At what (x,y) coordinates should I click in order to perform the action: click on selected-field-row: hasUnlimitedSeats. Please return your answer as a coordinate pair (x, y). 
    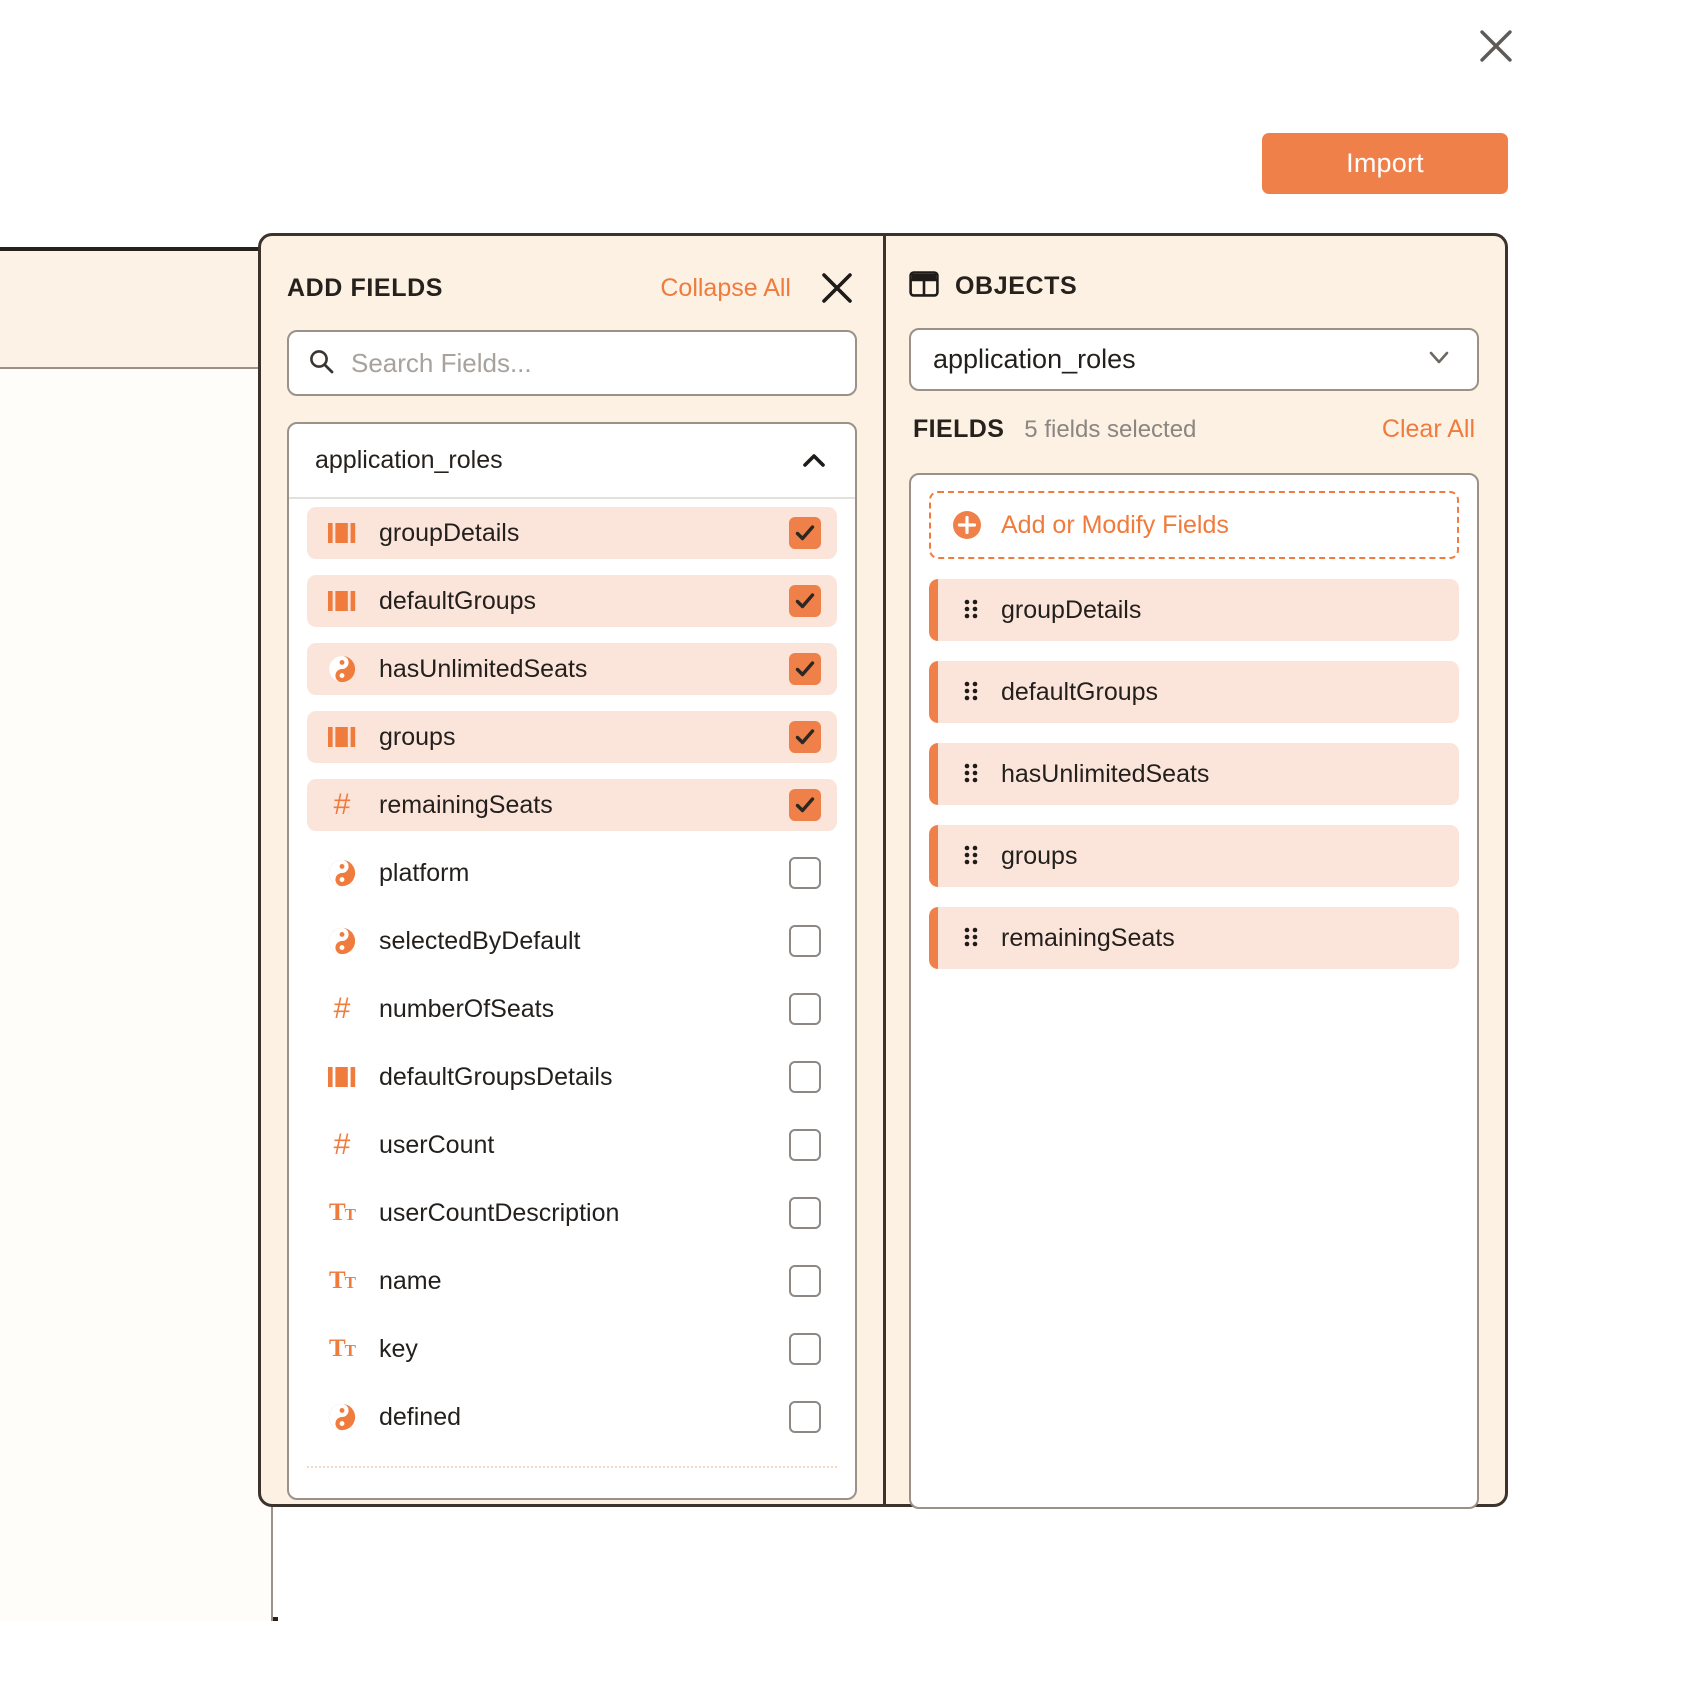
    Looking at the image, I should click on (1194, 774).